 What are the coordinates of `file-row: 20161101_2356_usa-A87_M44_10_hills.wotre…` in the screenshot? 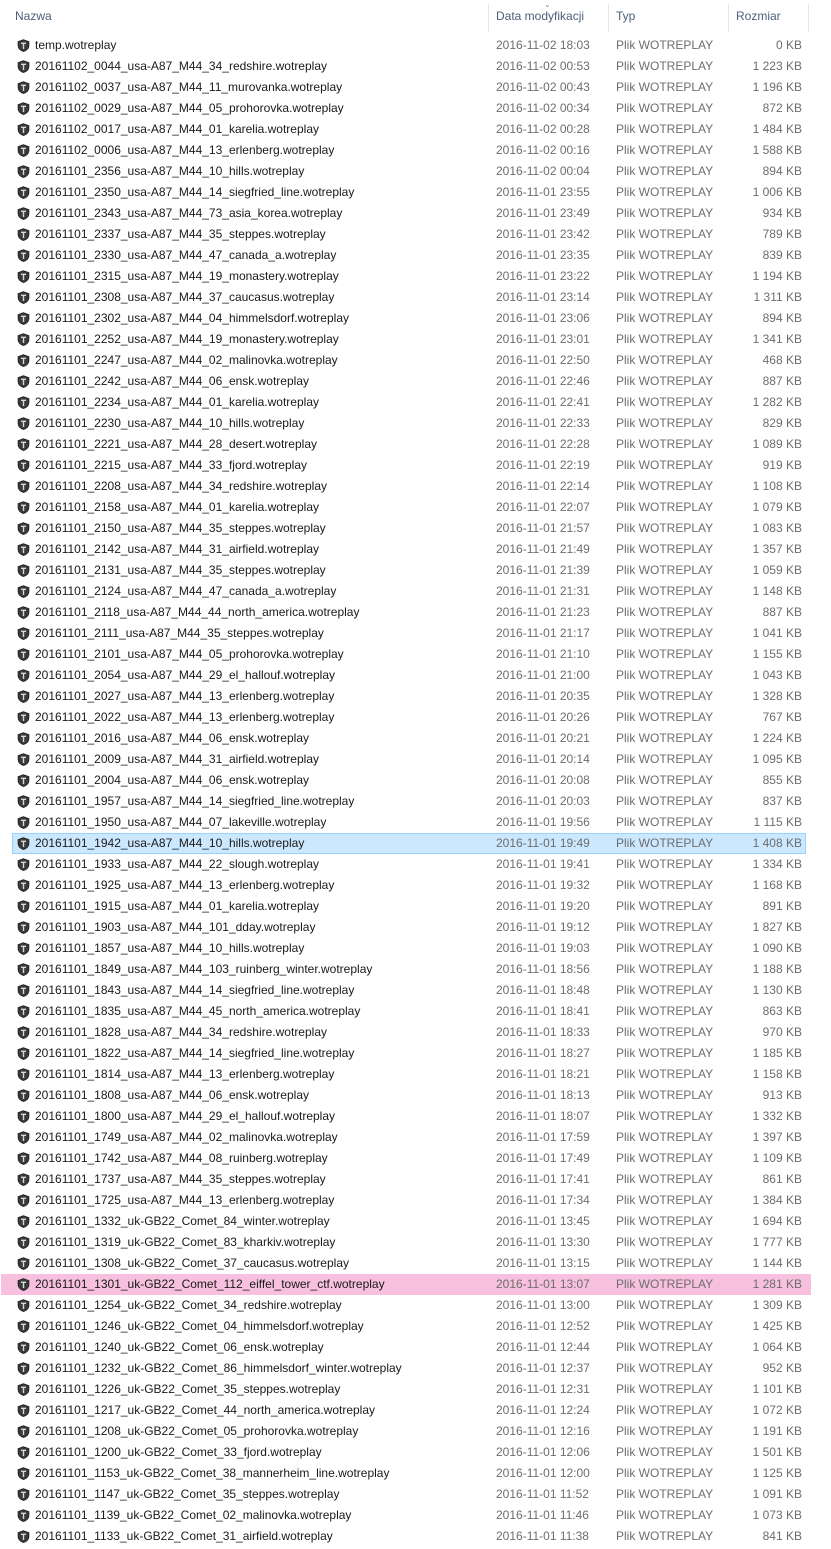 It's located at (409, 171).